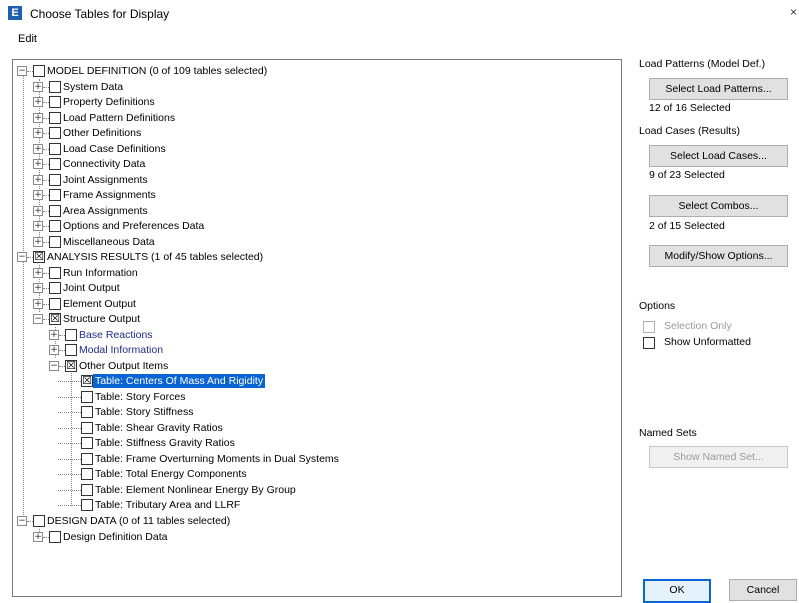 The width and height of the screenshot is (799, 603). I want to click on selection-only-checkbox, so click(649, 327).